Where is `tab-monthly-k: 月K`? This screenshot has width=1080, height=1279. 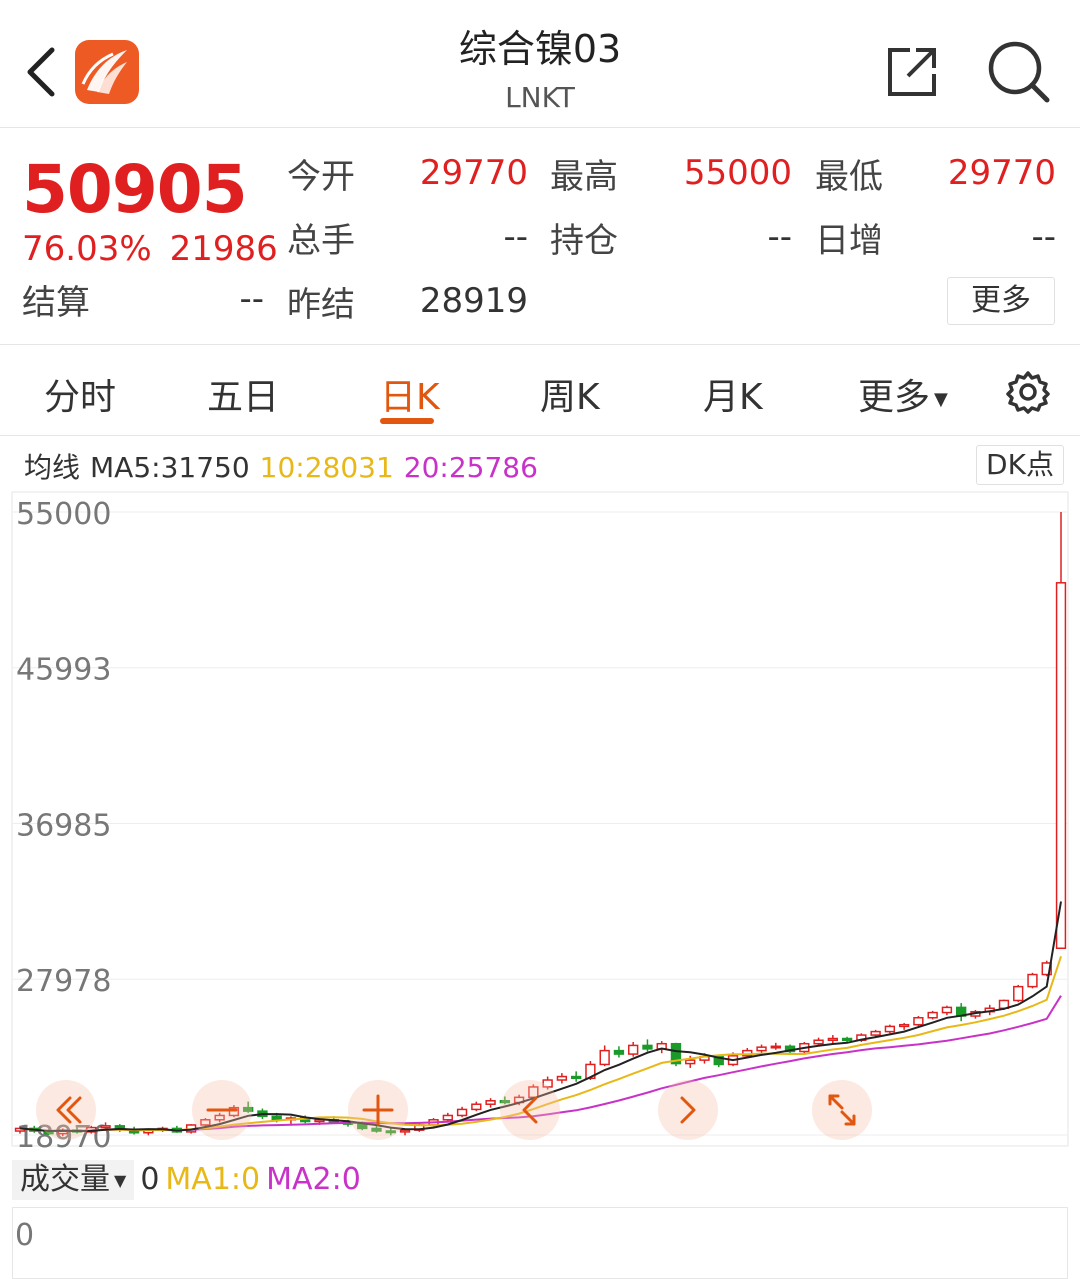
tab-monthly-k: 月K is located at coordinates (733, 394).